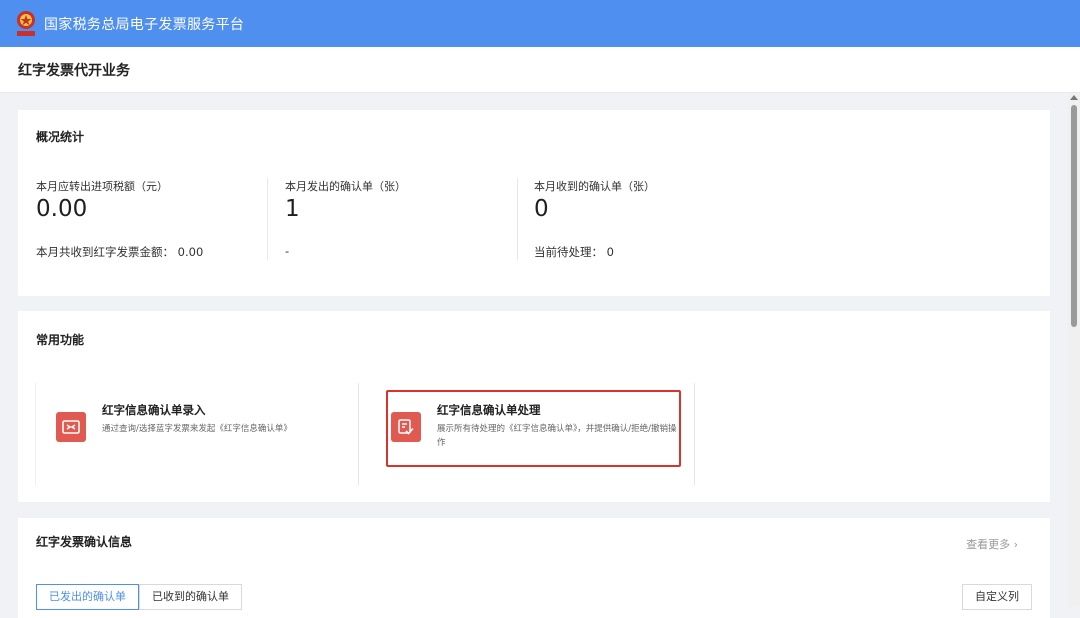  What do you see at coordinates (60, 340) in the screenshot?
I see `functions-title: 常用功能` at bounding box center [60, 340].